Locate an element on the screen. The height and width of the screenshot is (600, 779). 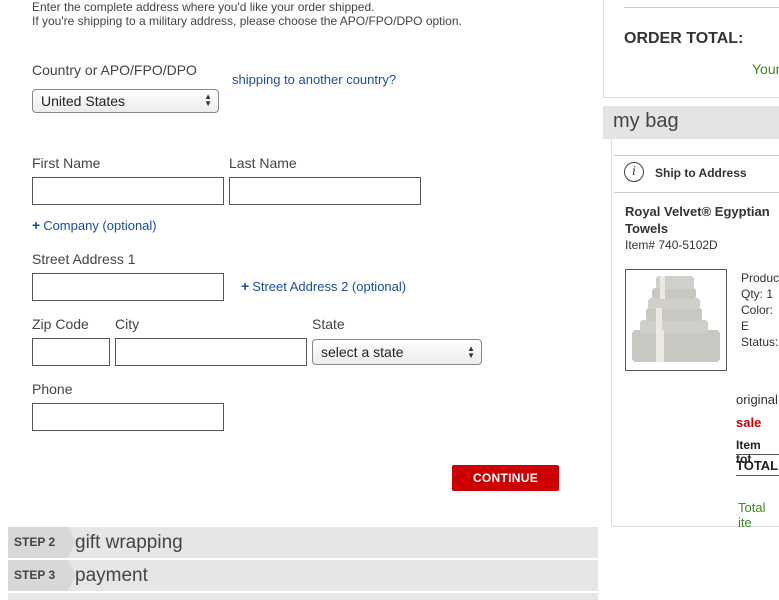
city-input is located at coordinates (211, 352).